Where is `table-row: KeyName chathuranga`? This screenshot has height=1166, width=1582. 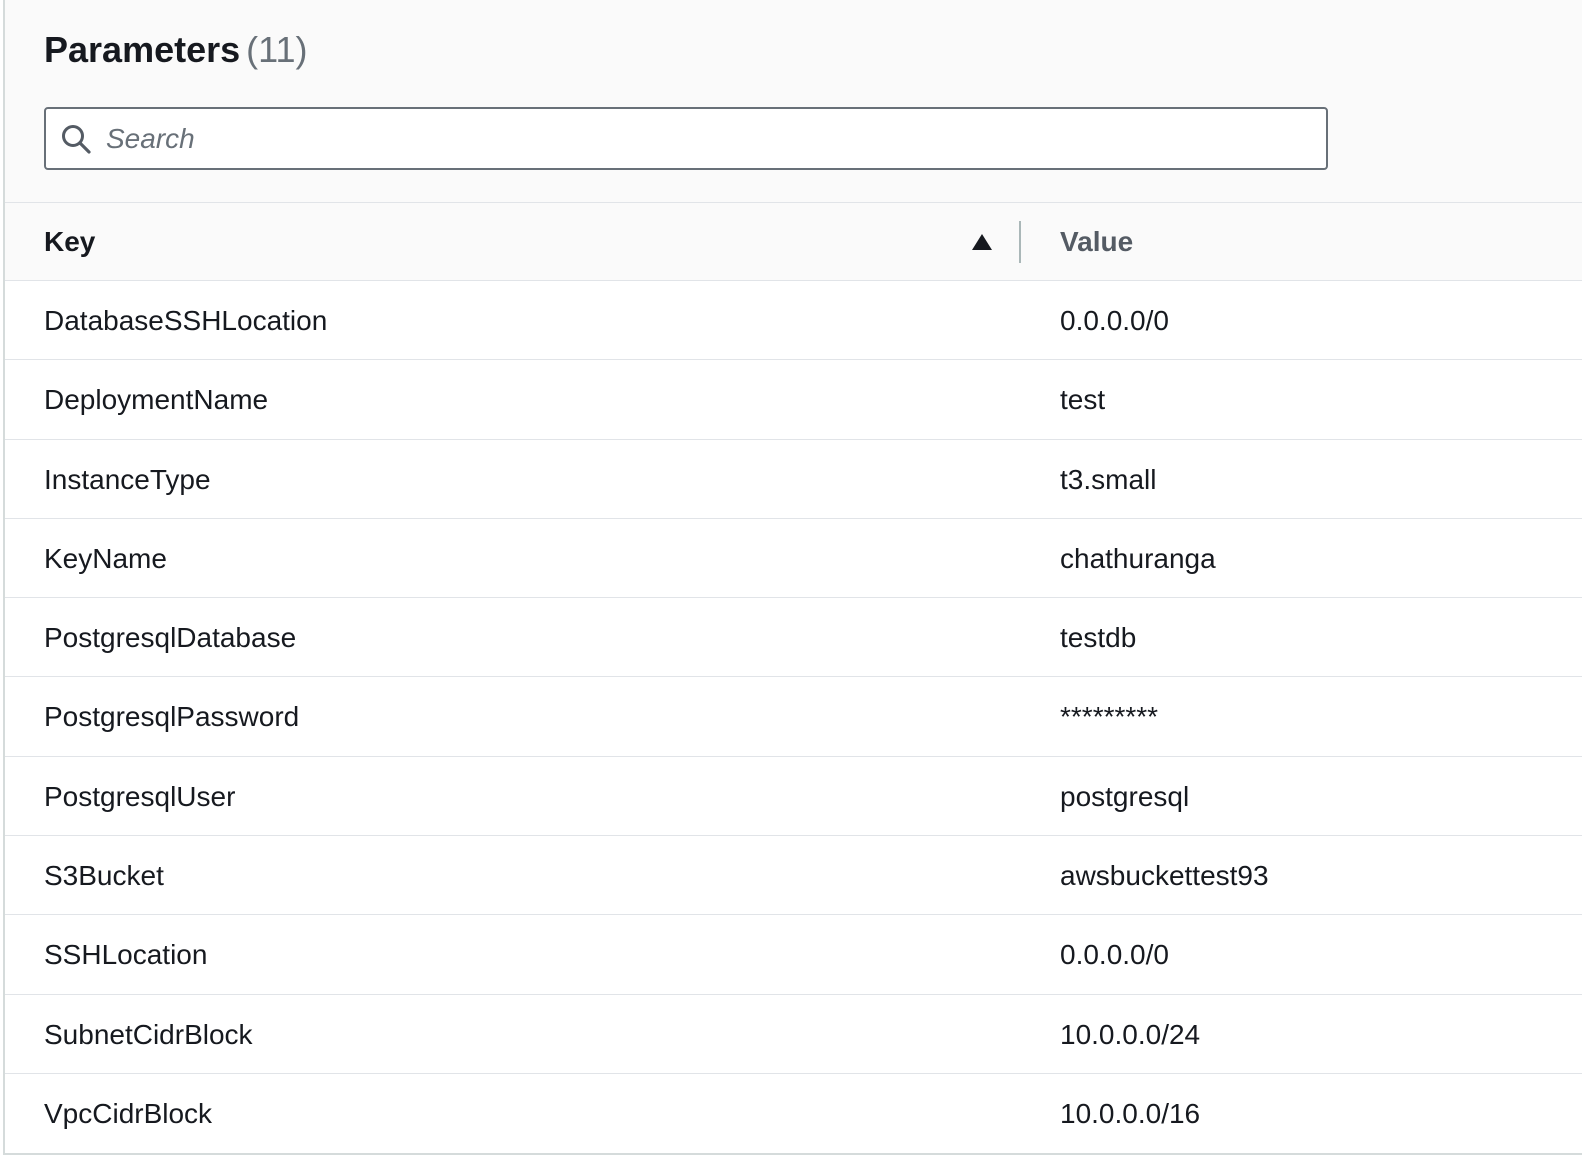
table-row: KeyName chathuranga is located at coordinates (793, 559).